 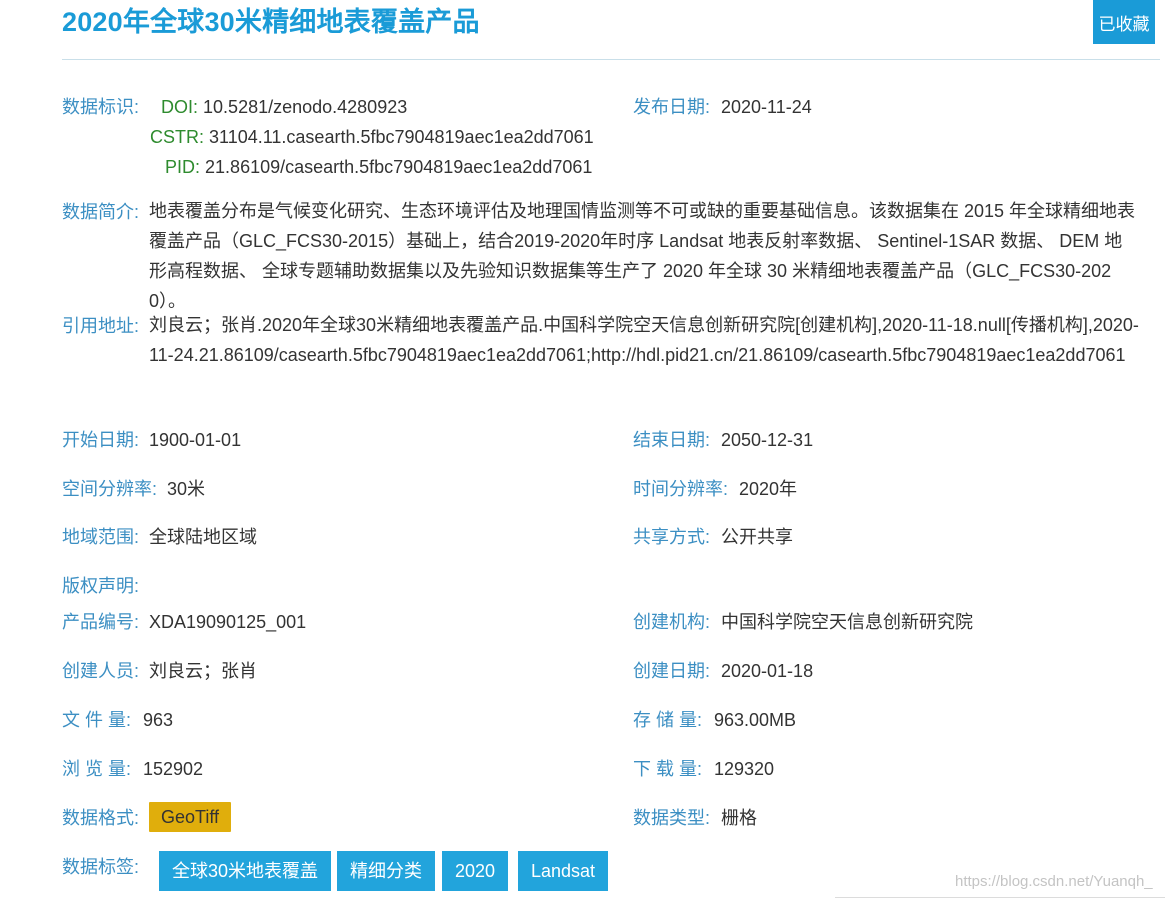 I want to click on pid-key: PID:, so click(x=183, y=167).